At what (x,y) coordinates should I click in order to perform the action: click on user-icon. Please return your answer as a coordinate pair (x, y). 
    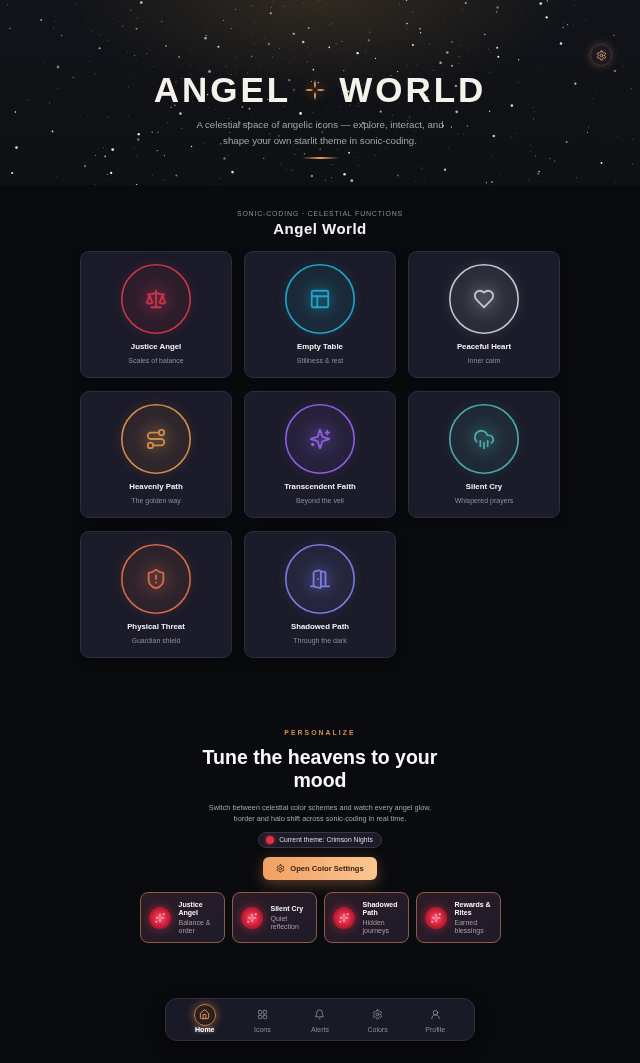
    Looking at the image, I should click on (435, 1014).